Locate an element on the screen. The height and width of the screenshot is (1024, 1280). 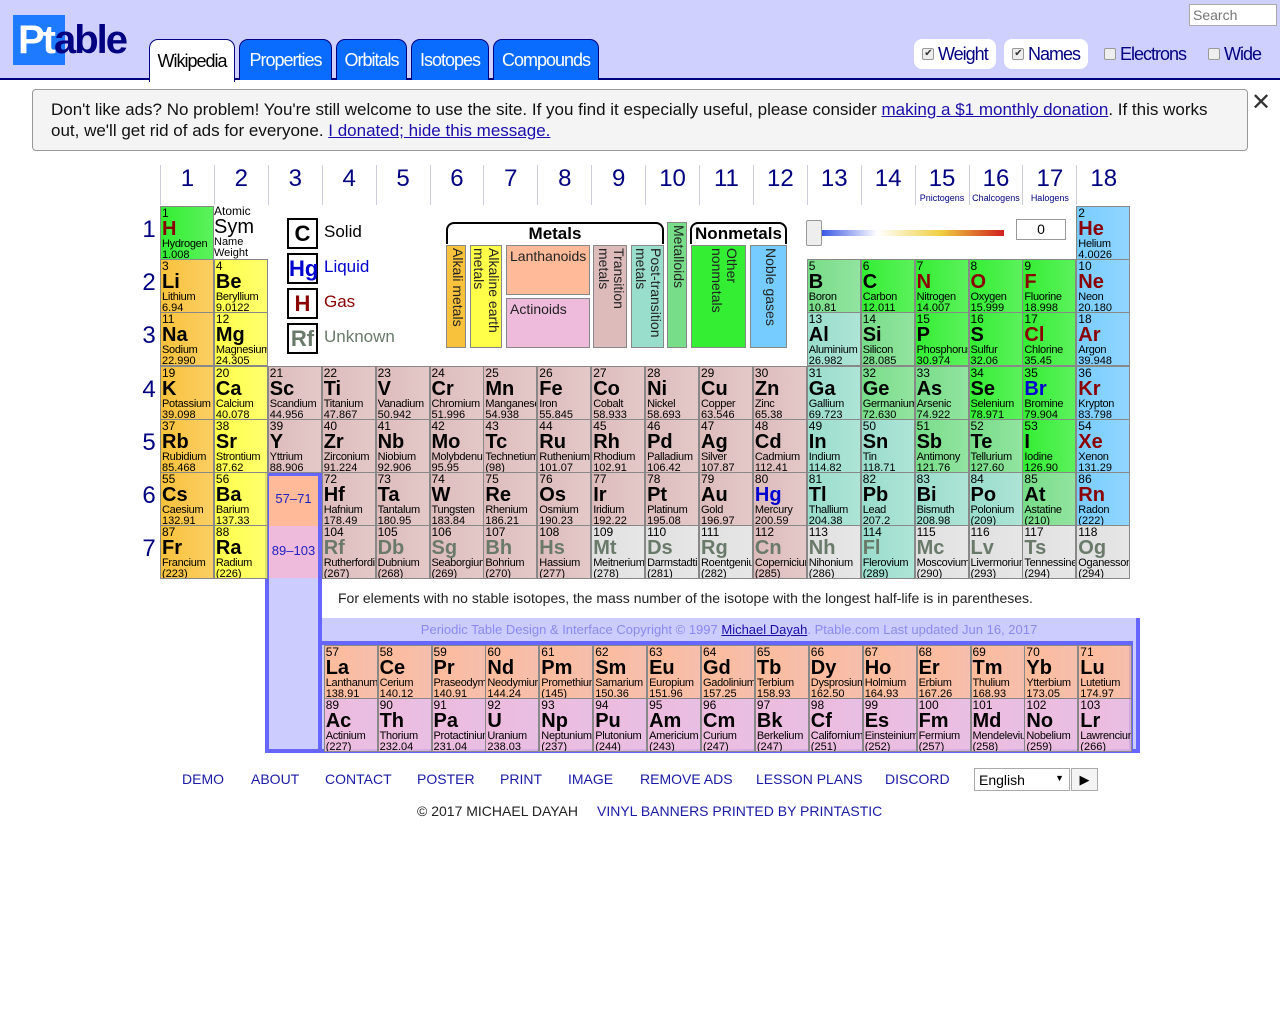
option-names: ✔ Names is located at coordinates (1046, 54).